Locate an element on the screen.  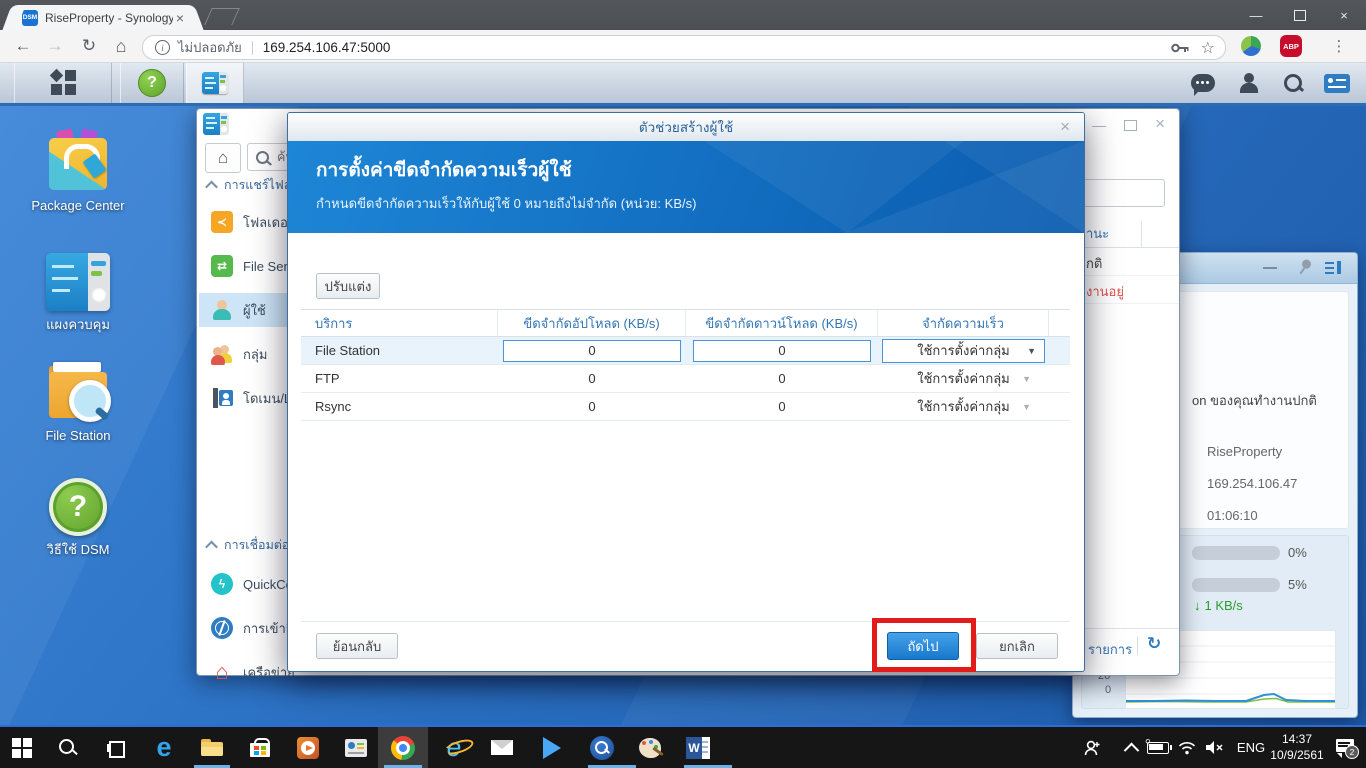
annotation-highlight-box is located at coordinates (924, 645).